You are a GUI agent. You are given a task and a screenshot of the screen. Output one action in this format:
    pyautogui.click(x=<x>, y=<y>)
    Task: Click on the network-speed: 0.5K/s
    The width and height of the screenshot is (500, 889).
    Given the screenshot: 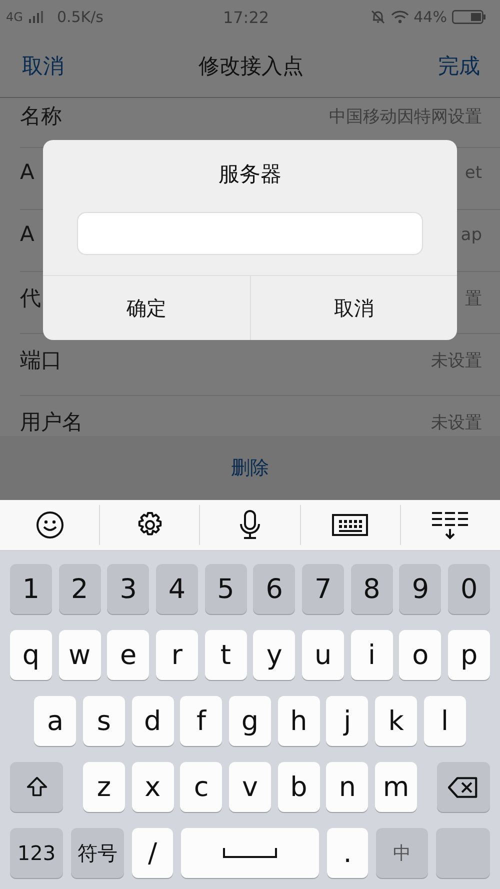 What is the action you would take?
    pyautogui.click(x=80, y=17)
    